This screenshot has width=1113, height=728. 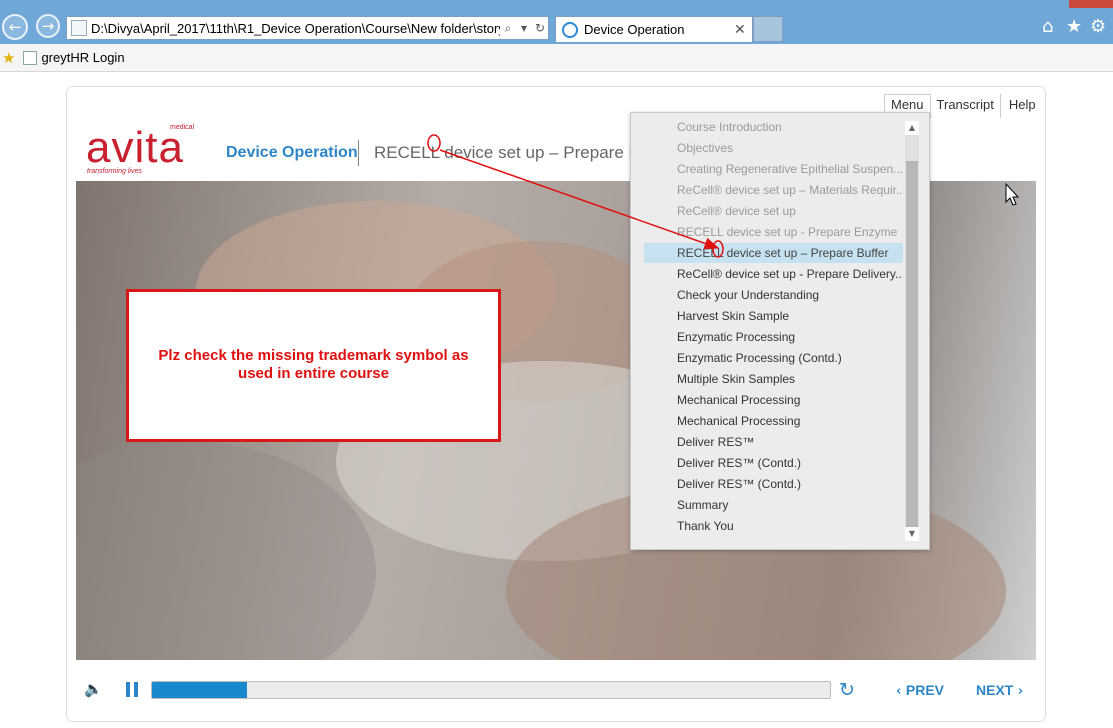 What do you see at coordinates (292, 152) in the screenshot?
I see `course-title: Device Operation` at bounding box center [292, 152].